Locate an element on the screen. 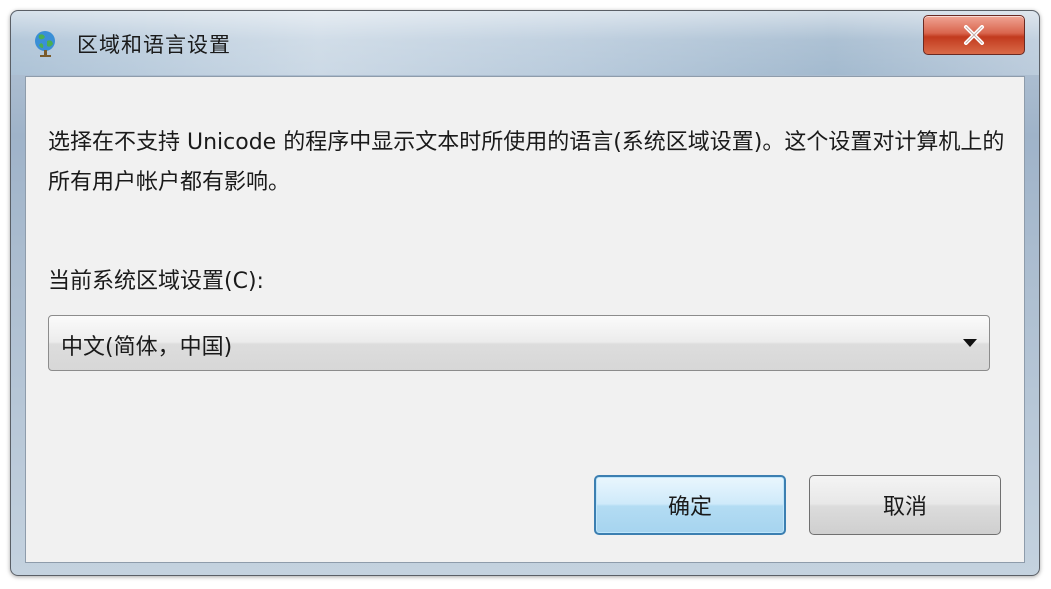 This screenshot has height=589, width=1051. cancel-button: 取消 is located at coordinates (905, 505).